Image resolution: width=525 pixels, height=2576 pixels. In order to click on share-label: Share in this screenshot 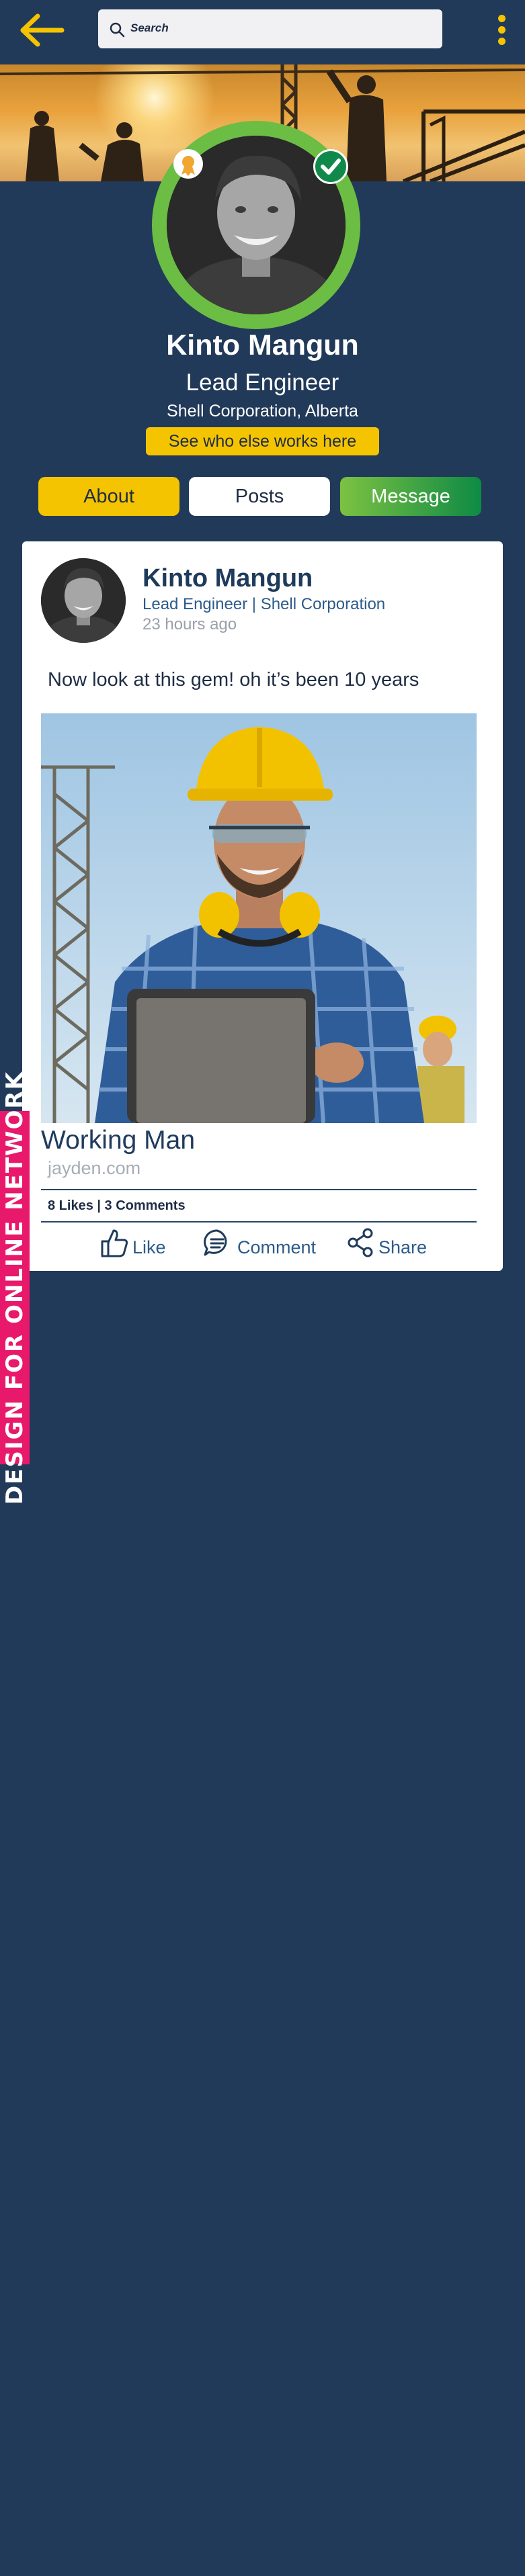, I will do `click(403, 1247)`.